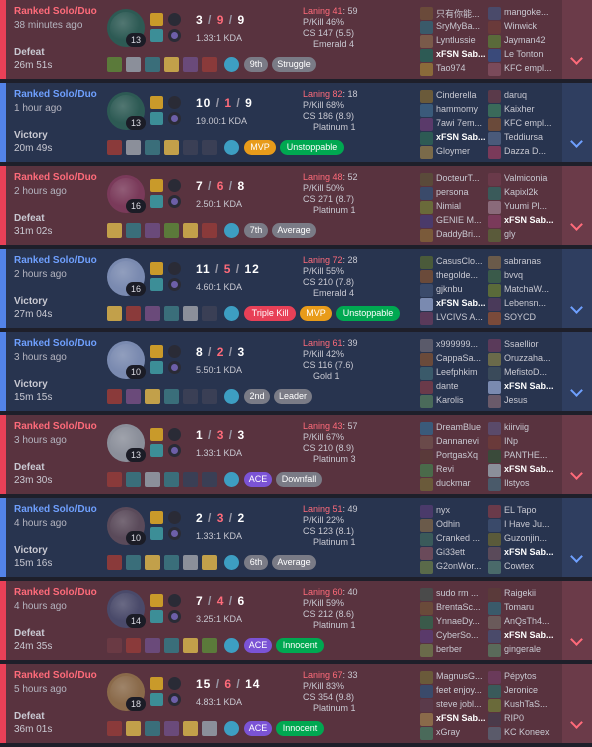 The height and width of the screenshot is (747, 592). What do you see at coordinates (532, 510) in the screenshot?
I see `player-name: EL Tapo` at bounding box center [532, 510].